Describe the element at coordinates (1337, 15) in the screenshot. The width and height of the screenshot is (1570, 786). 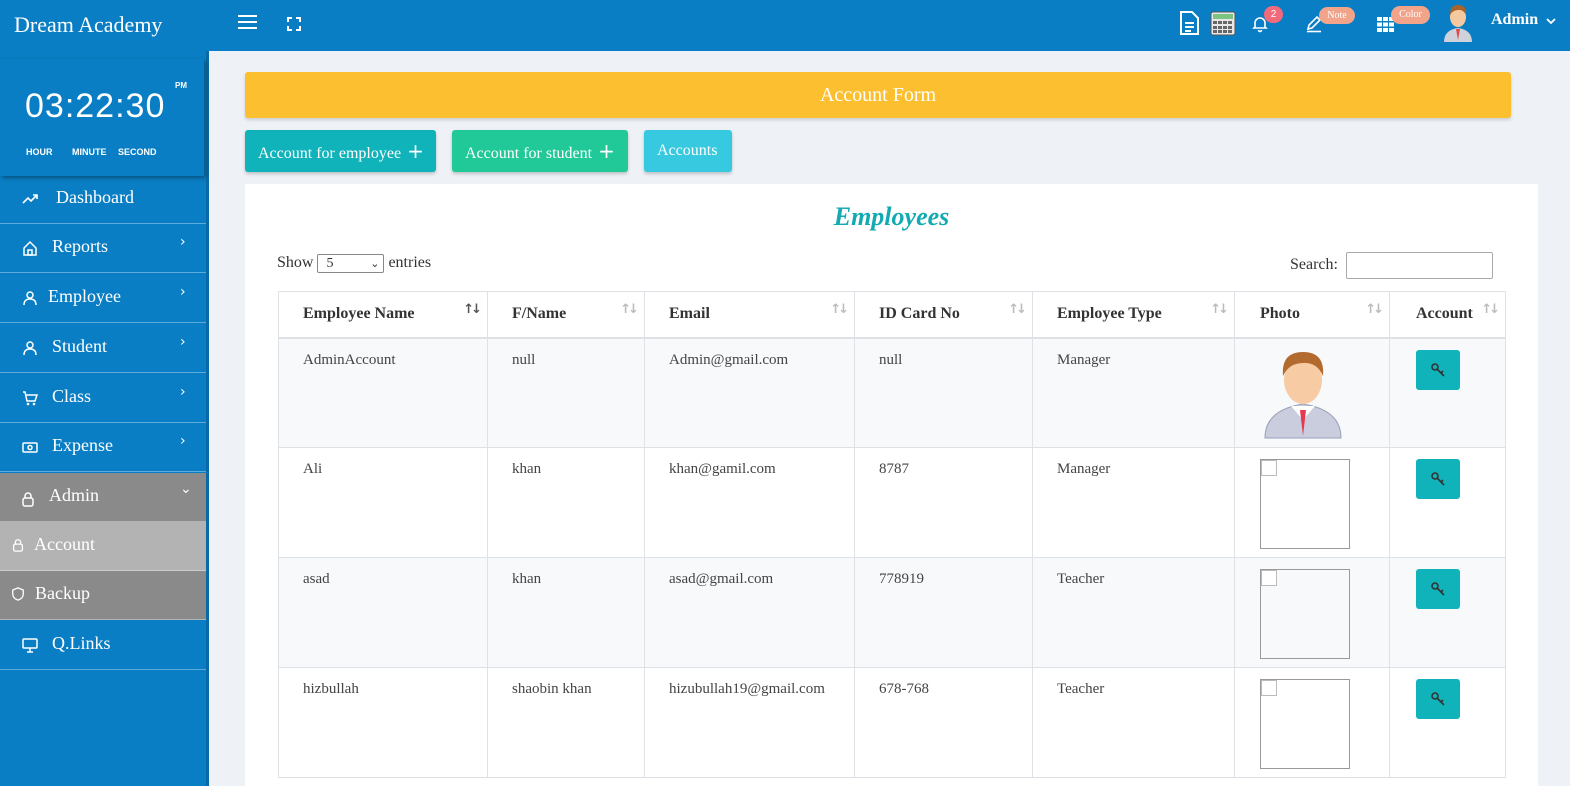
I see `note-badge: Note` at that location.